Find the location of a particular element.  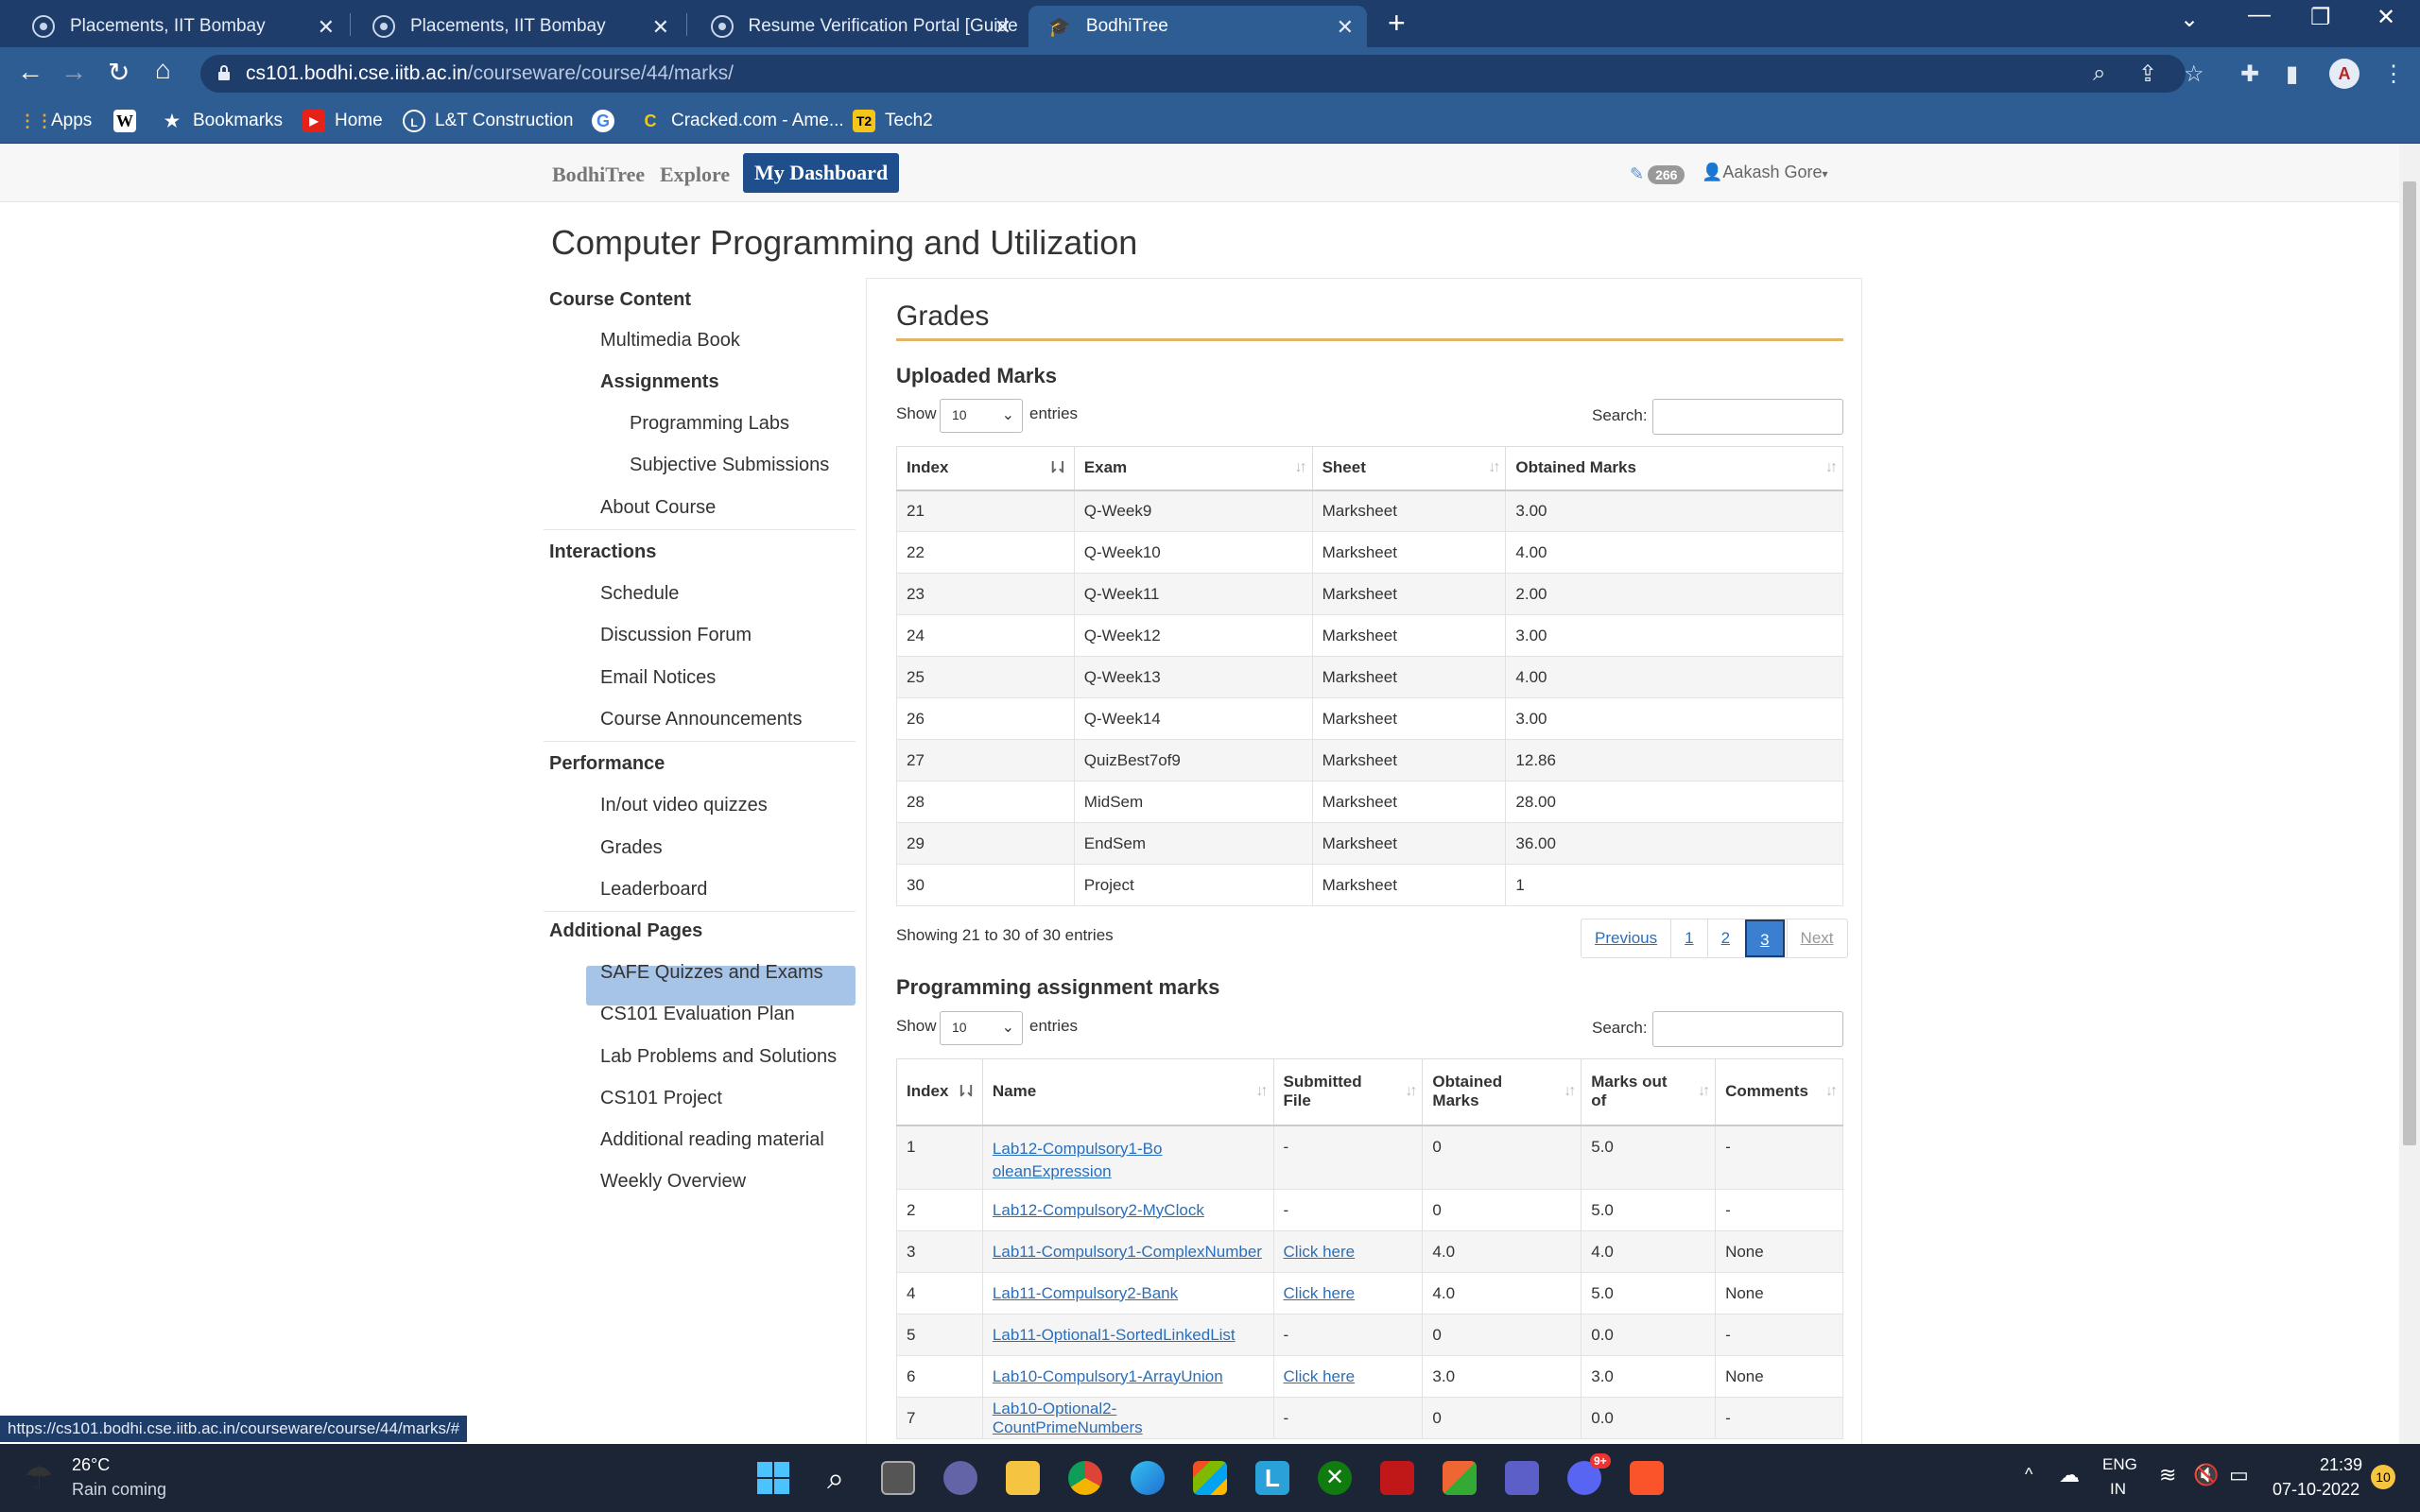

assignment-link: Lab10-Compulsory1-ArrayUnion is located at coordinates (1108, 1376).